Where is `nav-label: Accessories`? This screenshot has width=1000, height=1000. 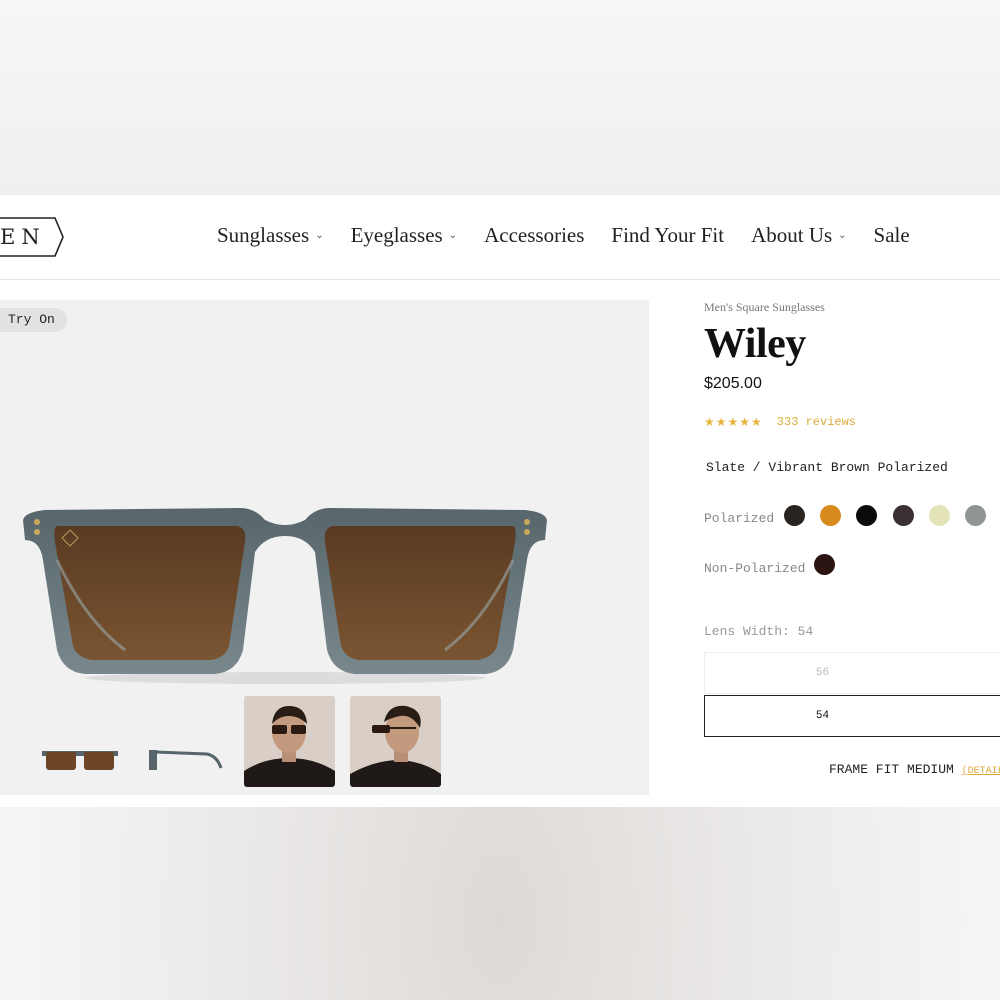
nav-label: Accessories is located at coordinates (534, 235).